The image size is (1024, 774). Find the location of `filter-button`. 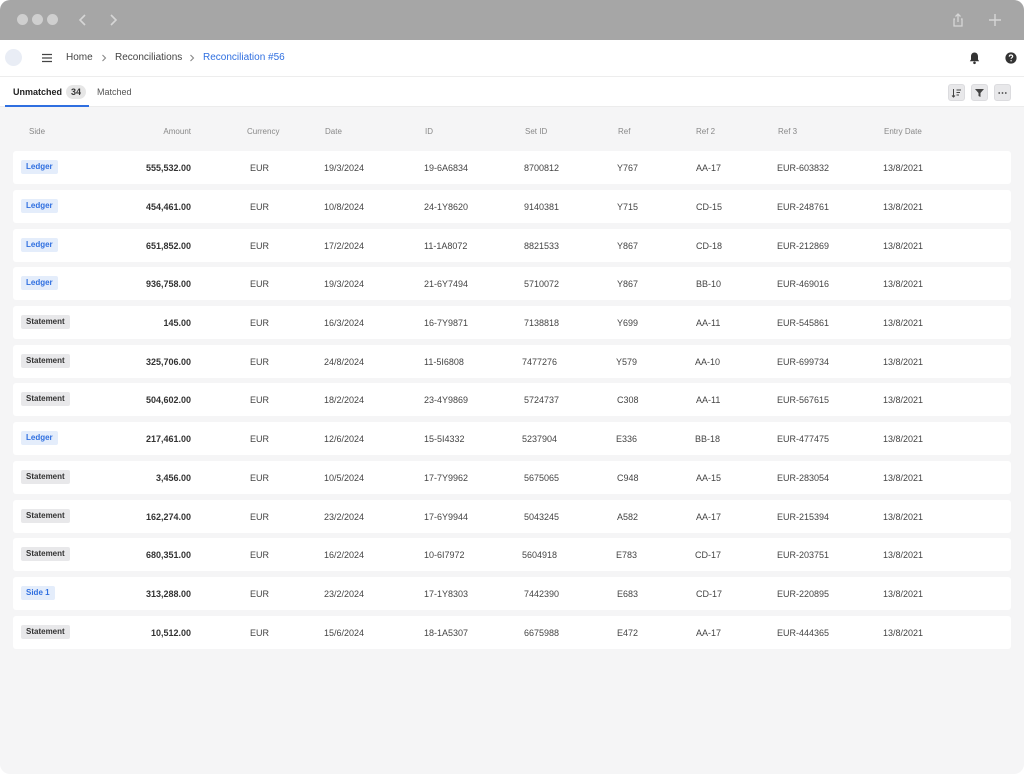

filter-button is located at coordinates (979, 92).